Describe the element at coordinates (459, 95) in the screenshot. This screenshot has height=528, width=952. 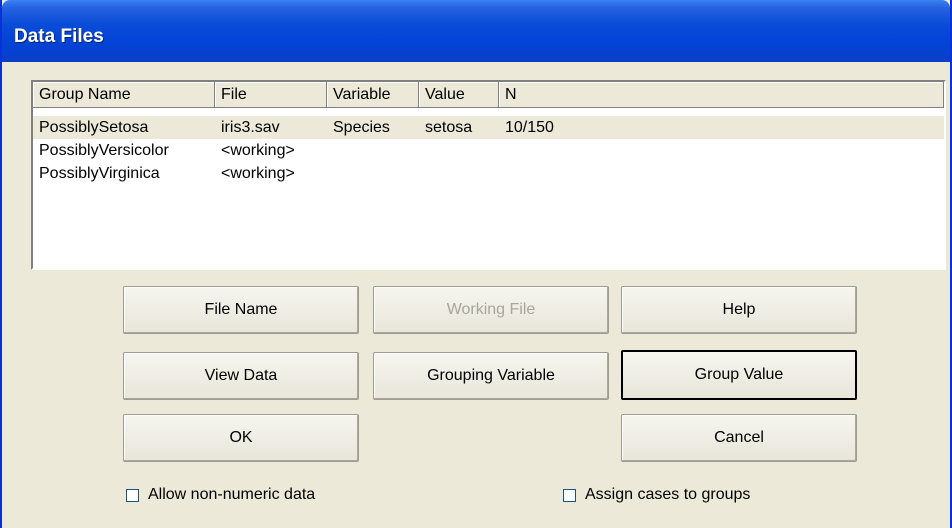
I see `column-header-value: Value` at that location.